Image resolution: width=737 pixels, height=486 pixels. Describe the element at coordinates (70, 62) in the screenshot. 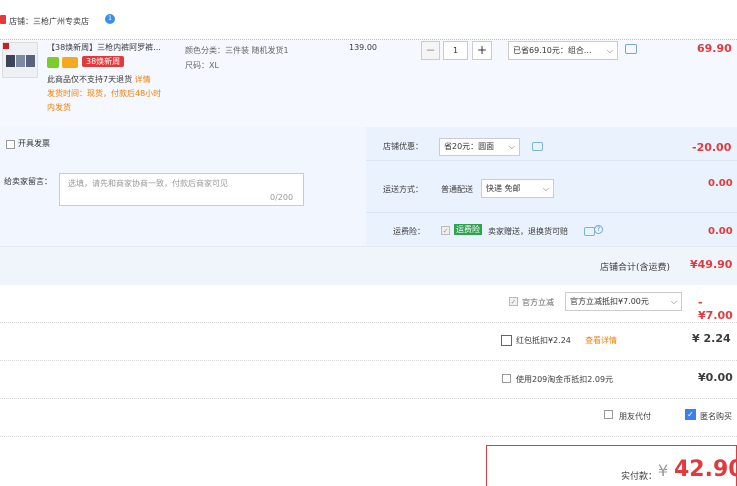

I see `coupon-tag-icon` at that location.